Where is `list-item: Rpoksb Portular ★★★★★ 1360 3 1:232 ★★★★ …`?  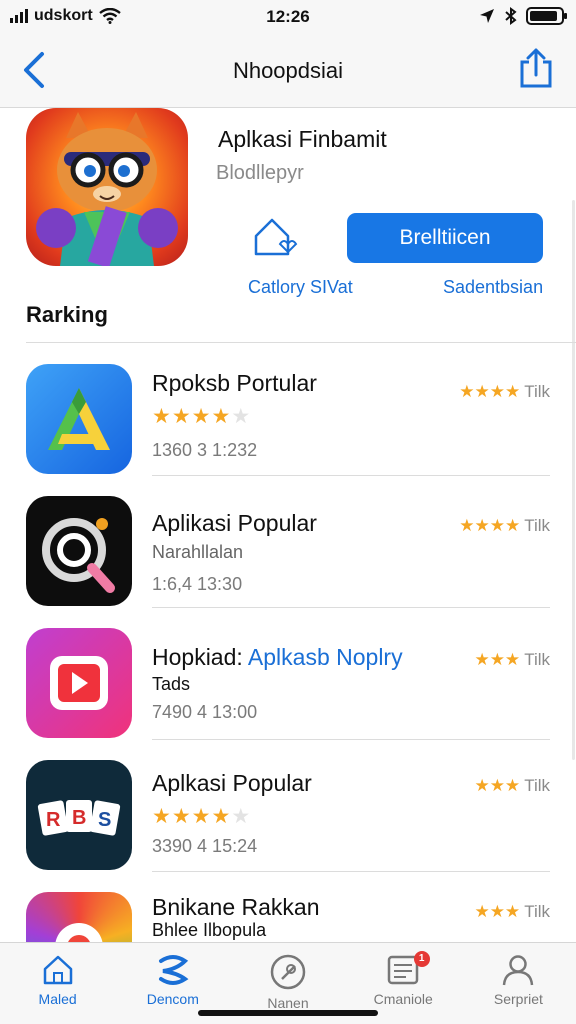
list-item: Rpoksb Portular ★★★★★ 1360 3 1:232 ★★★★ … is located at coordinates (288, 410).